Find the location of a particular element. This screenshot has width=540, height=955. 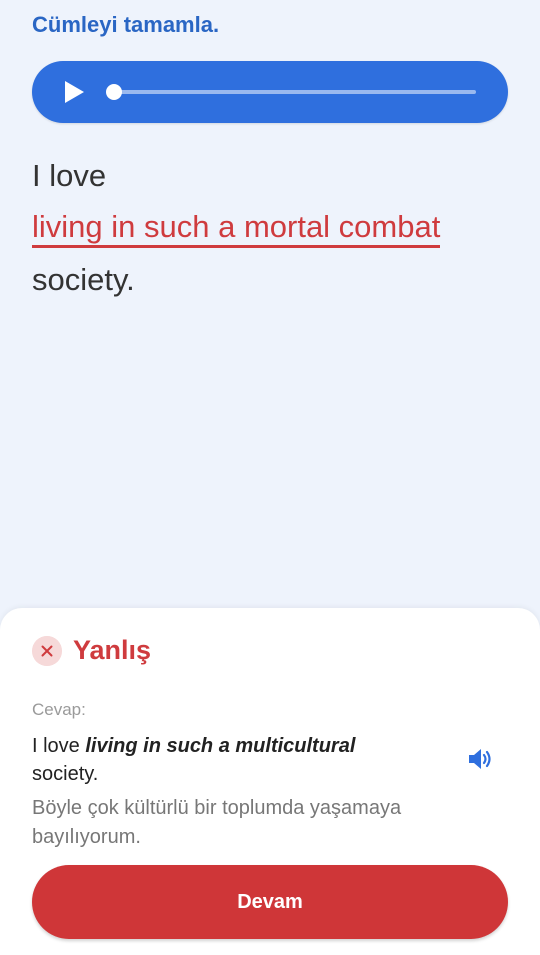

speaker-icon is located at coordinates (480, 759).